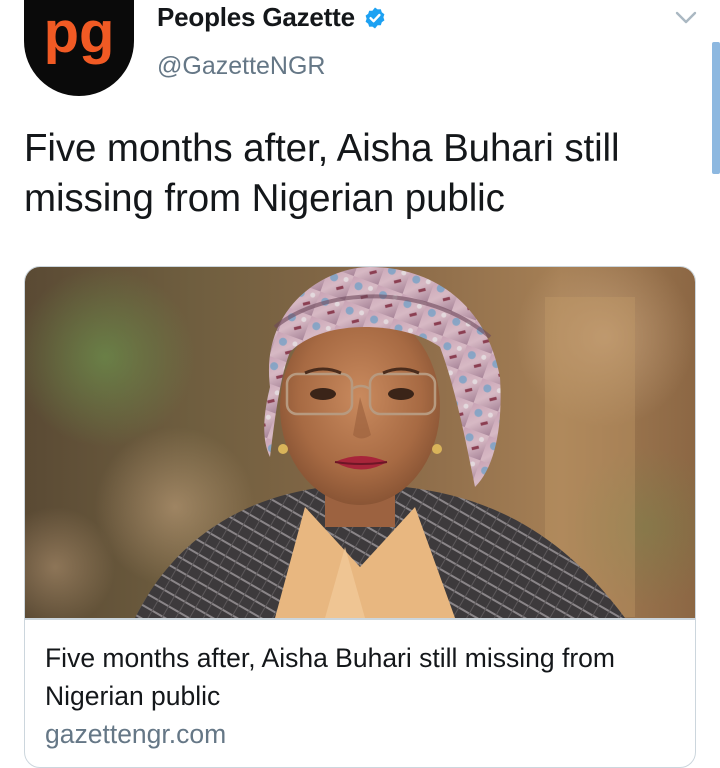  Describe the element at coordinates (256, 17) in the screenshot. I see `display-name: Peoples Gazette` at that location.